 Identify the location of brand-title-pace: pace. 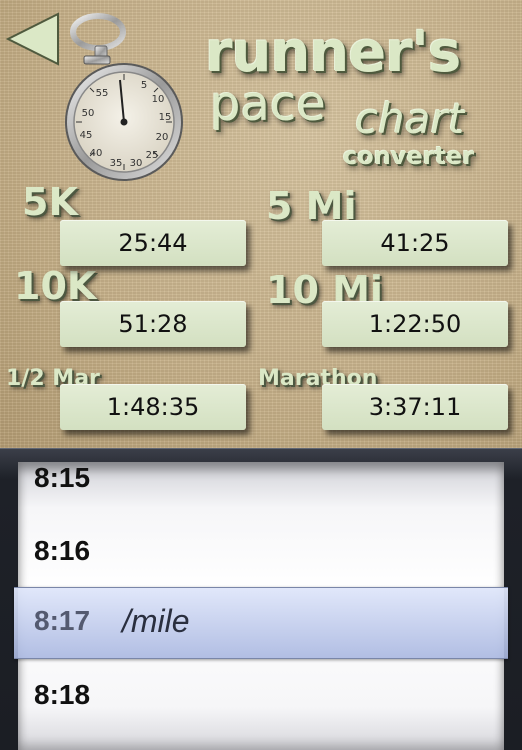
(268, 104).